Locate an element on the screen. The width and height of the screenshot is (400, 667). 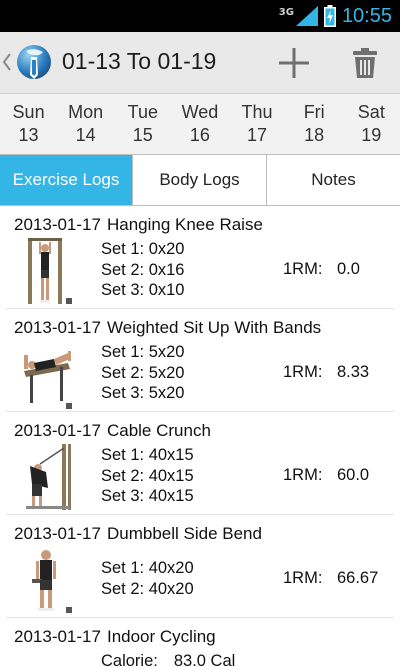
network-type-label: 3G is located at coordinates (286, 12).